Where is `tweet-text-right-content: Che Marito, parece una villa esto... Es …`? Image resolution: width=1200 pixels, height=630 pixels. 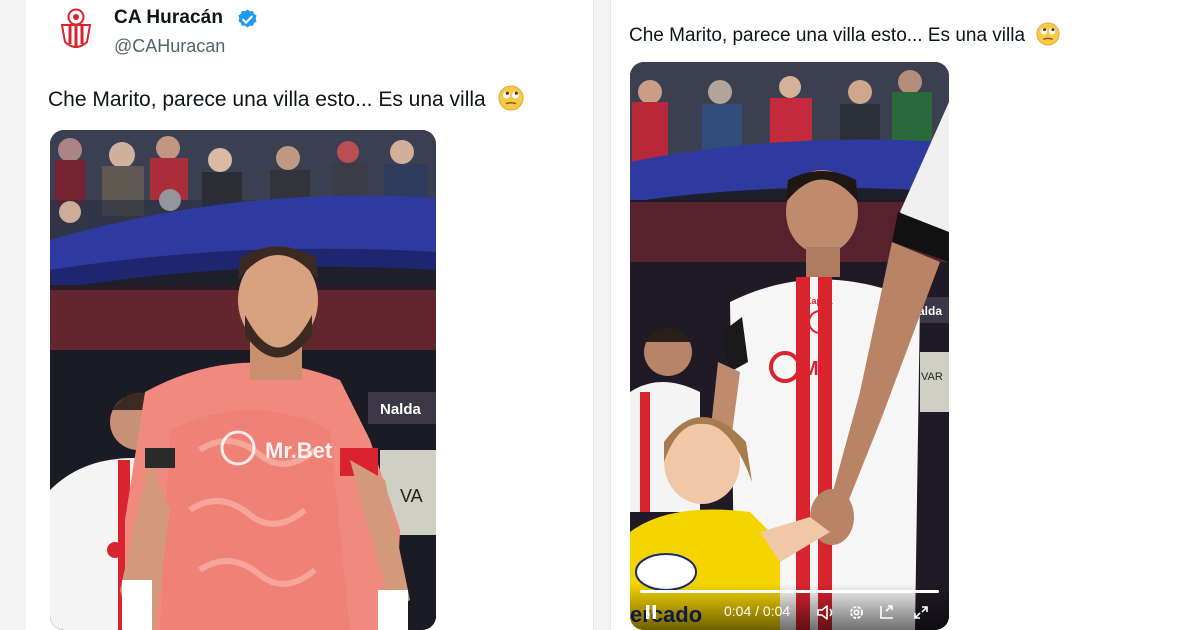 tweet-text-right-content: Che Marito, parece una villa esto... Es … is located at coordinates (827, 35).